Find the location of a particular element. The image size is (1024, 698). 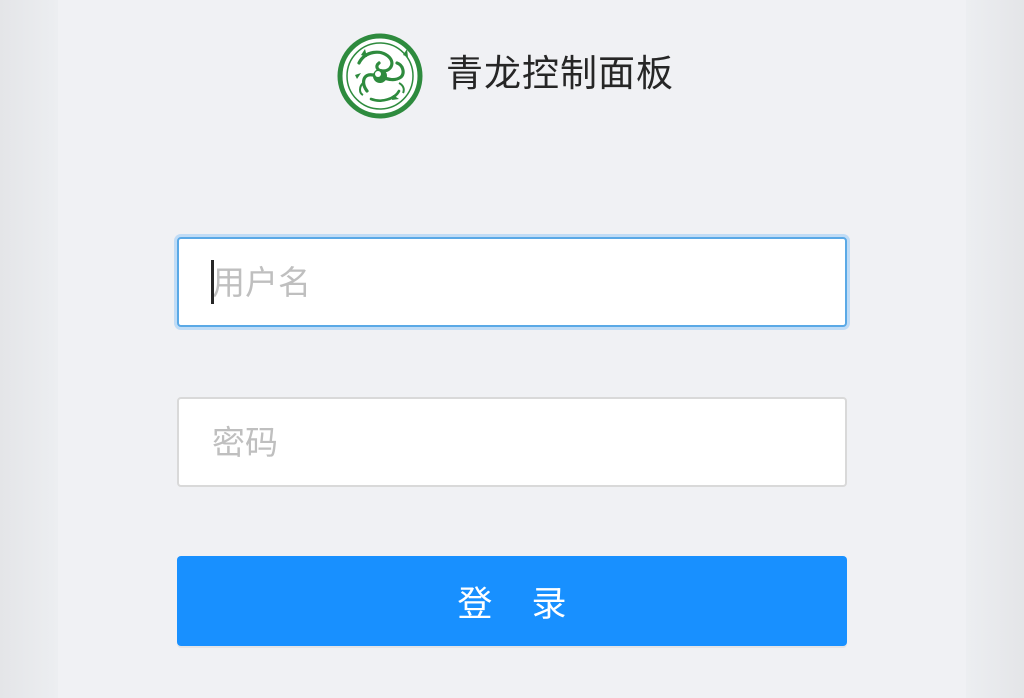

green-dragon-logo-icon is located at coordinates (380, 76).